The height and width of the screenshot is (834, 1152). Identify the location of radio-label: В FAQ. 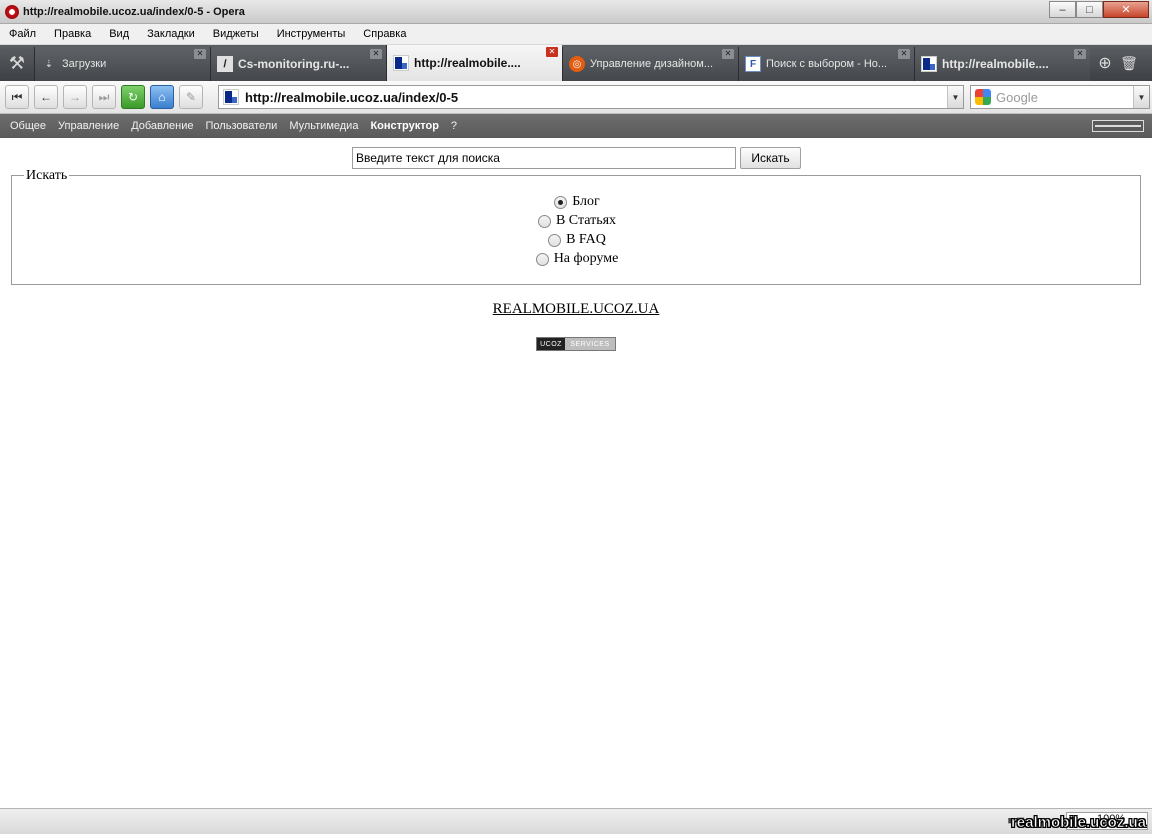
(586, 239).